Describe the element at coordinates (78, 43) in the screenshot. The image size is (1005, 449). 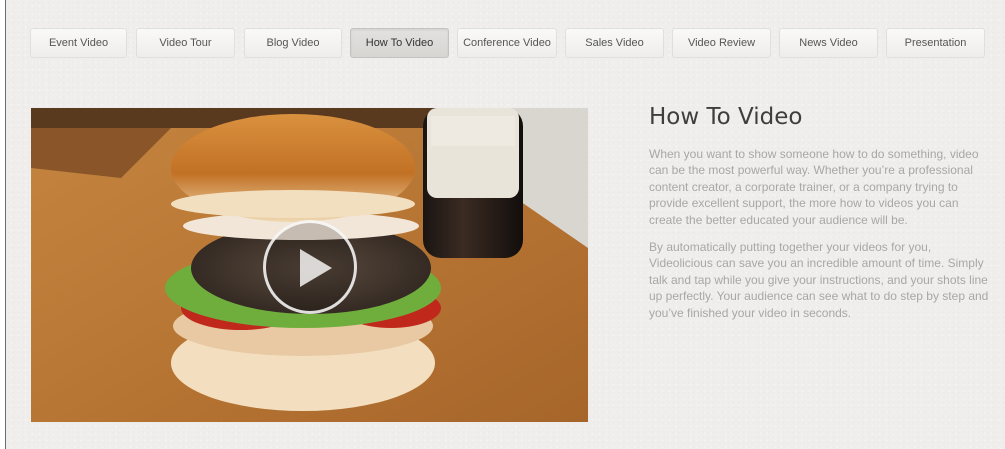
I see `tab-event-video: Event Video` at that location.